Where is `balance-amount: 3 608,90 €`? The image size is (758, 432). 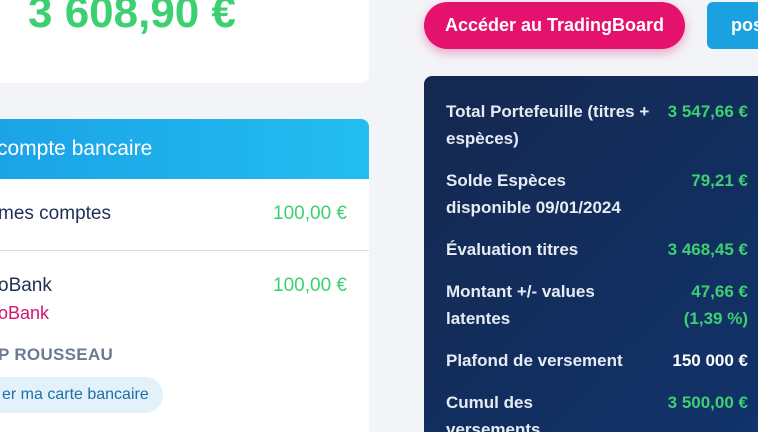 balance-amount: 3 608,90 € is located at coordinates (132, 18).